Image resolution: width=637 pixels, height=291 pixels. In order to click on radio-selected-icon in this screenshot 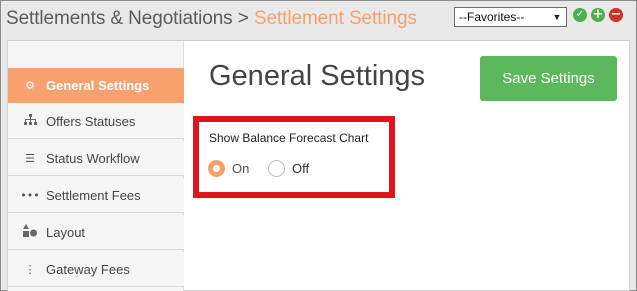, I will do `click(216, 168)`.